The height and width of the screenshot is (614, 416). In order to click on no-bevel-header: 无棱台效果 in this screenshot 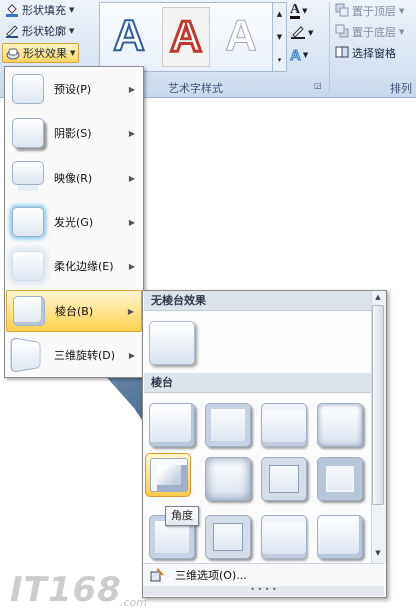, I will do `click(258, 301)`.